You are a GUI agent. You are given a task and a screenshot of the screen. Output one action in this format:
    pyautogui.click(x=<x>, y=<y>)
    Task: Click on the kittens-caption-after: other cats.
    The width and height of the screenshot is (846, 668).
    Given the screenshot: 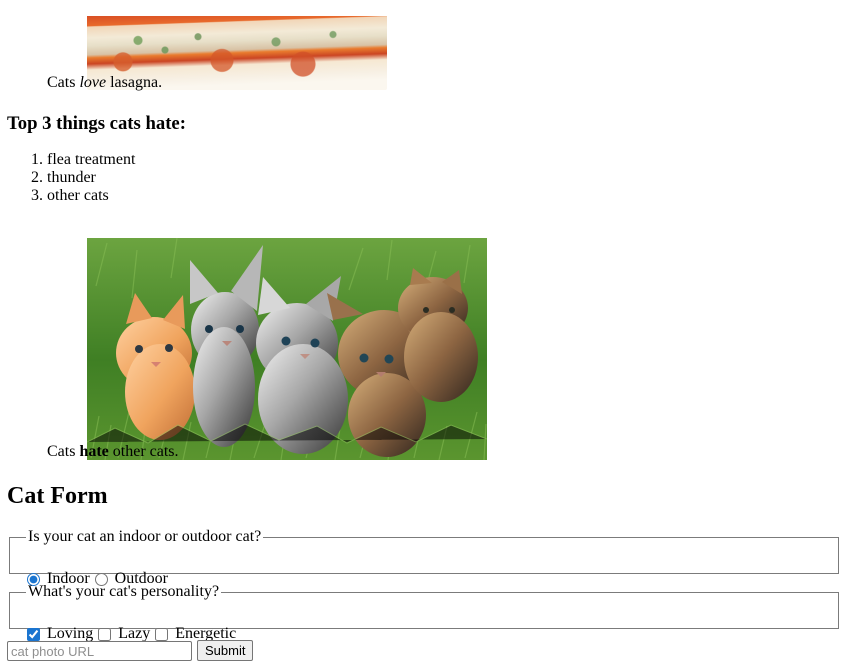 What is the action you would take?
    pyautogui.click(x=143, y=451)
    